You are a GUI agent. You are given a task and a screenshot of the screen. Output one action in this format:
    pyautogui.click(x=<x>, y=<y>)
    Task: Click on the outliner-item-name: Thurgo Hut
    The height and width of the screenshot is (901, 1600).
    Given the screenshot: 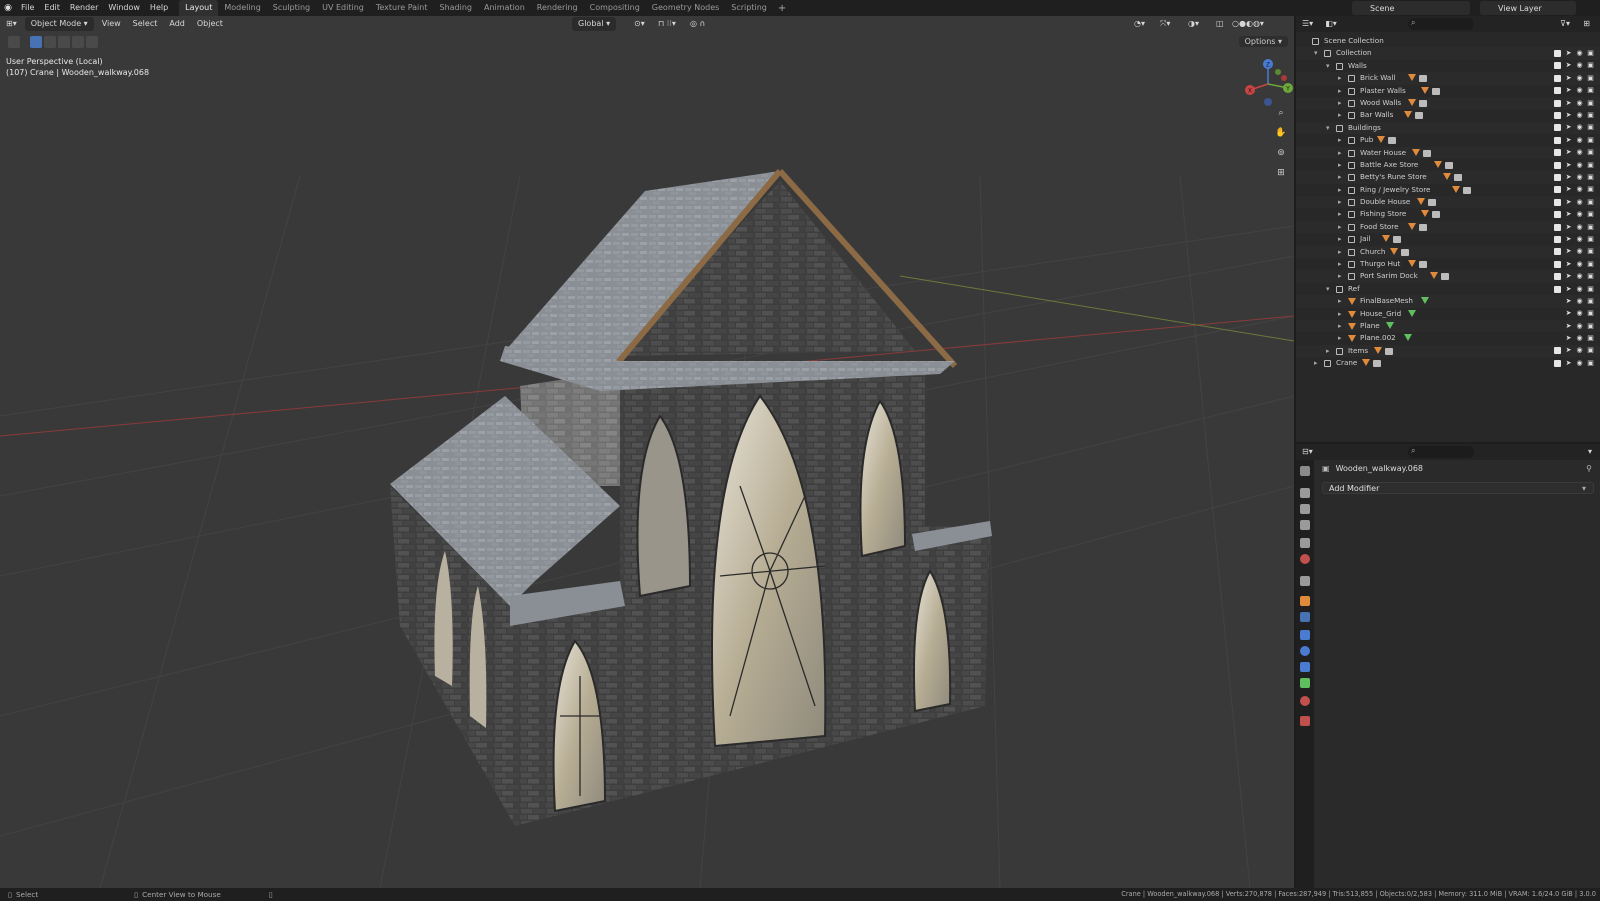 What is the action you would take?
    pyautogui.click(x=1380, y=264)
    